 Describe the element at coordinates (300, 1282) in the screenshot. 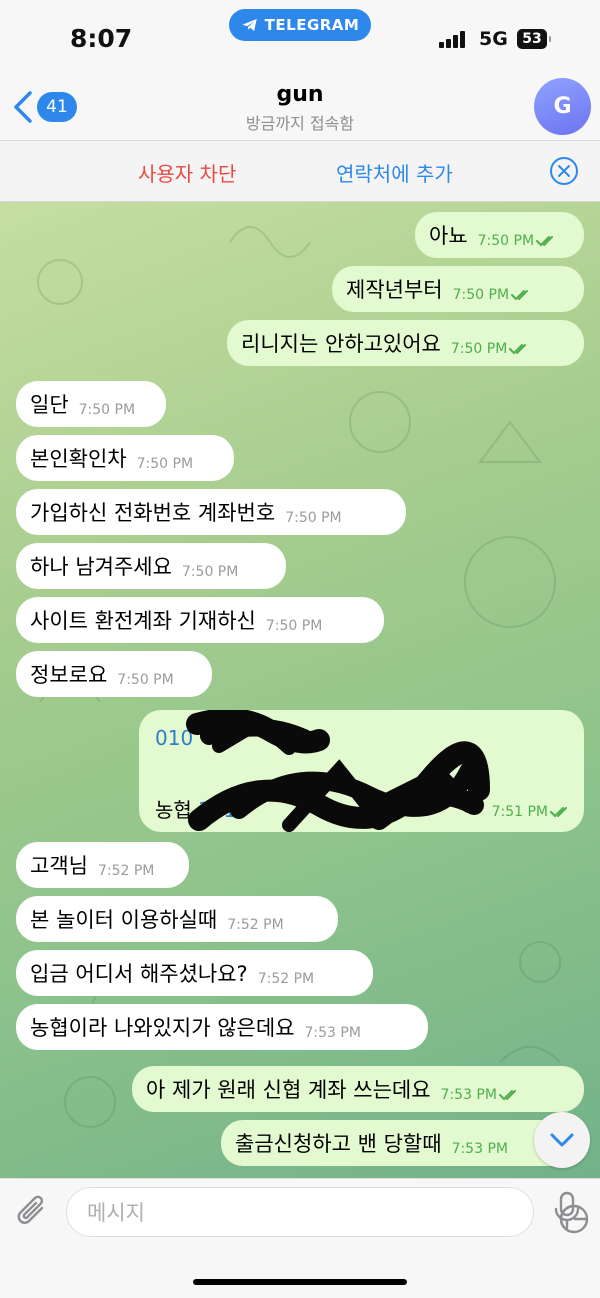

I see `home-indicator` at that location.